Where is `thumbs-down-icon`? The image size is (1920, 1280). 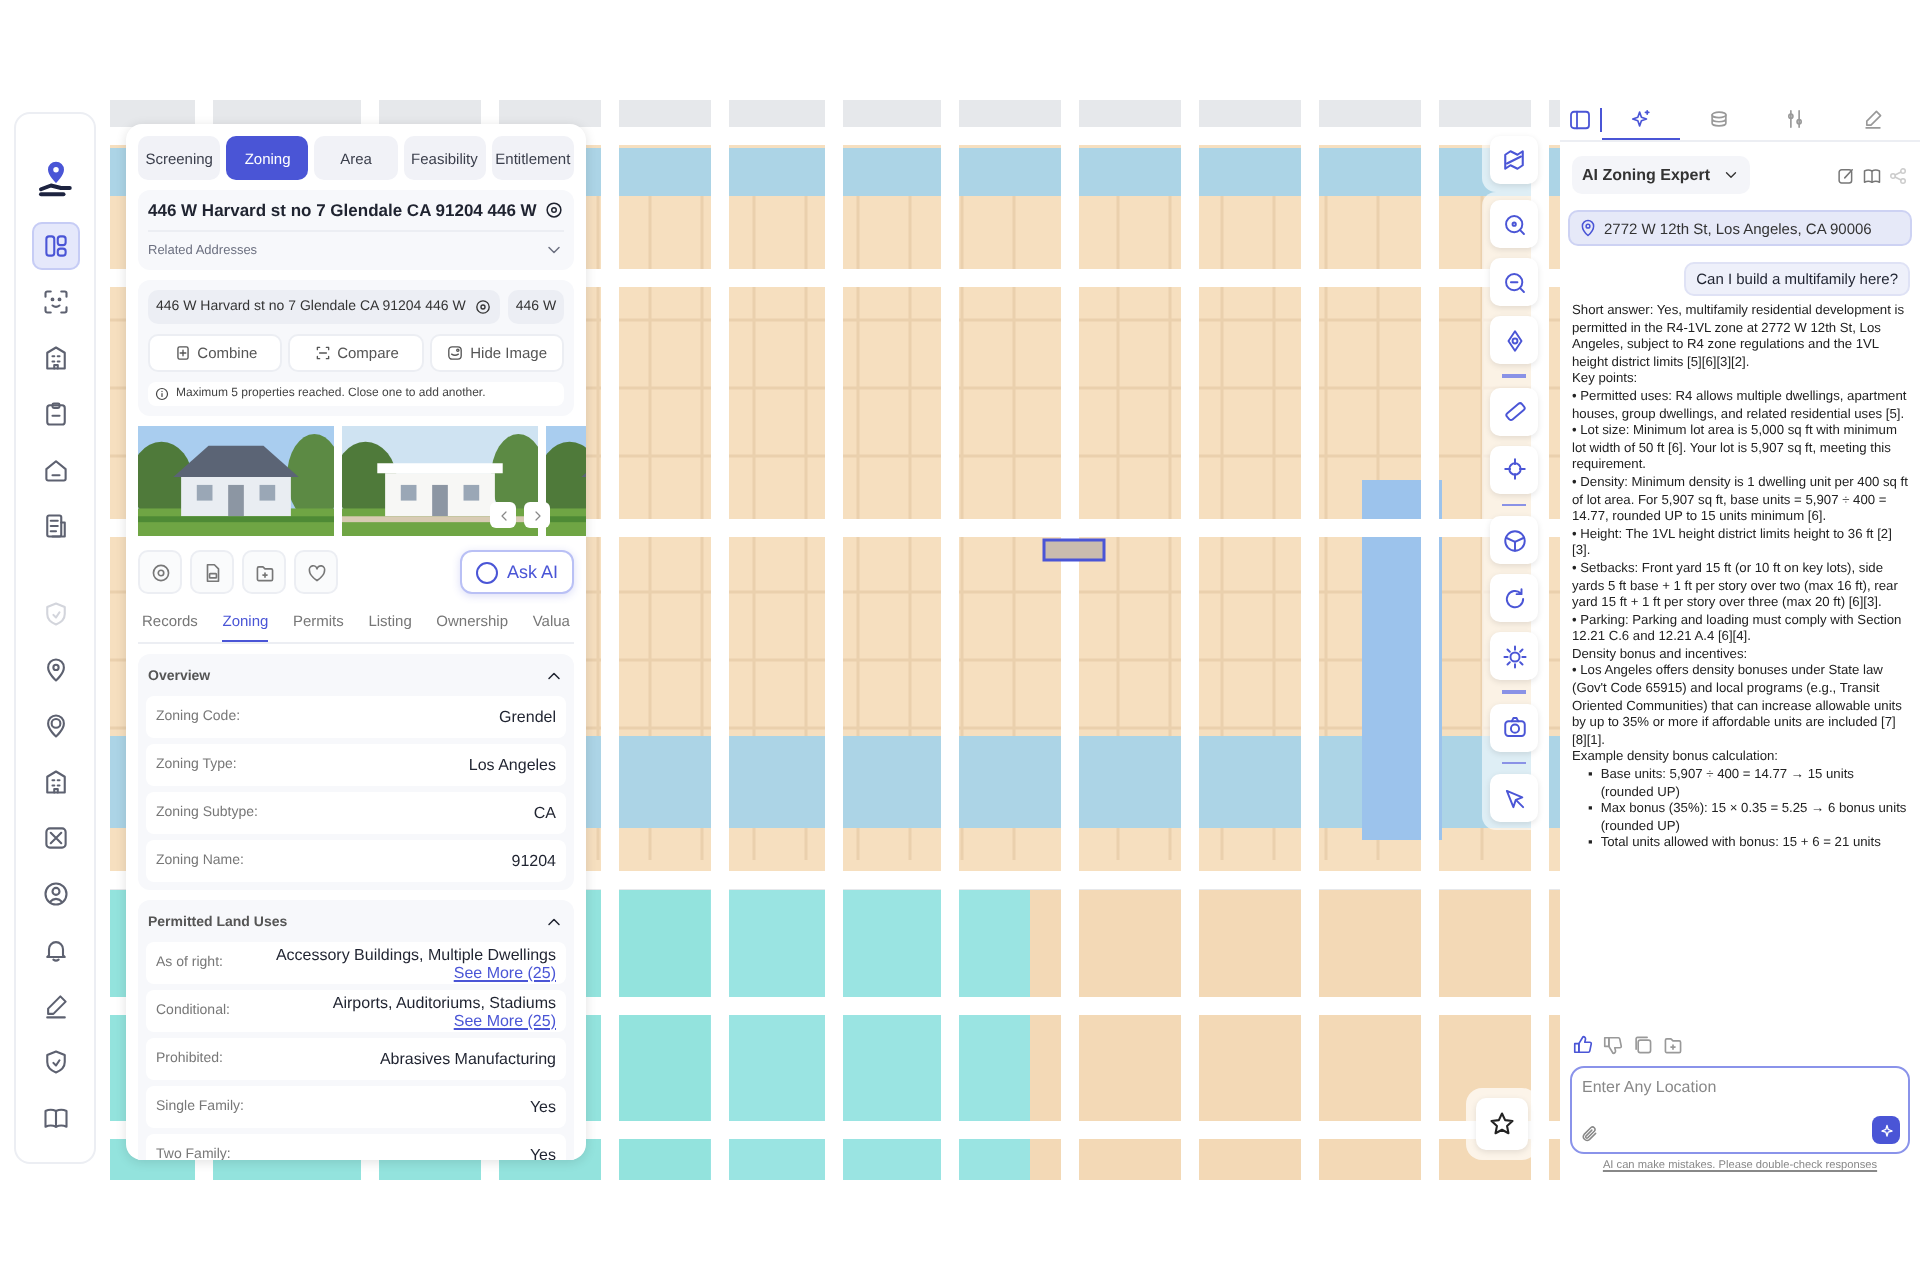
thumbs-down-icon is located at coordinates (1613, 1045).